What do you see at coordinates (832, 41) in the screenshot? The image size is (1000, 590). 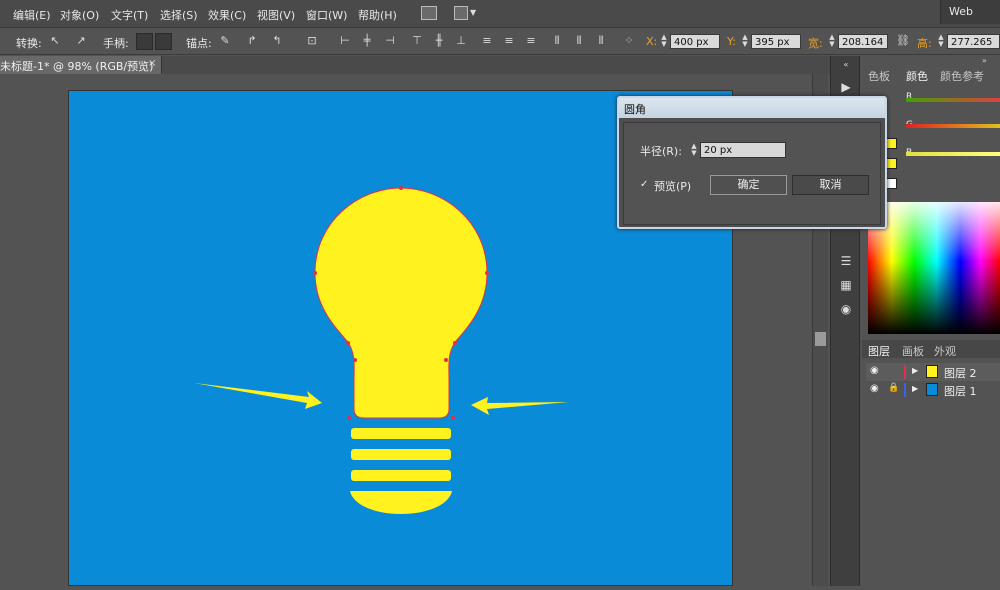 I see `width-stepper: ▲ ▼` at bounding box center [832, 41].